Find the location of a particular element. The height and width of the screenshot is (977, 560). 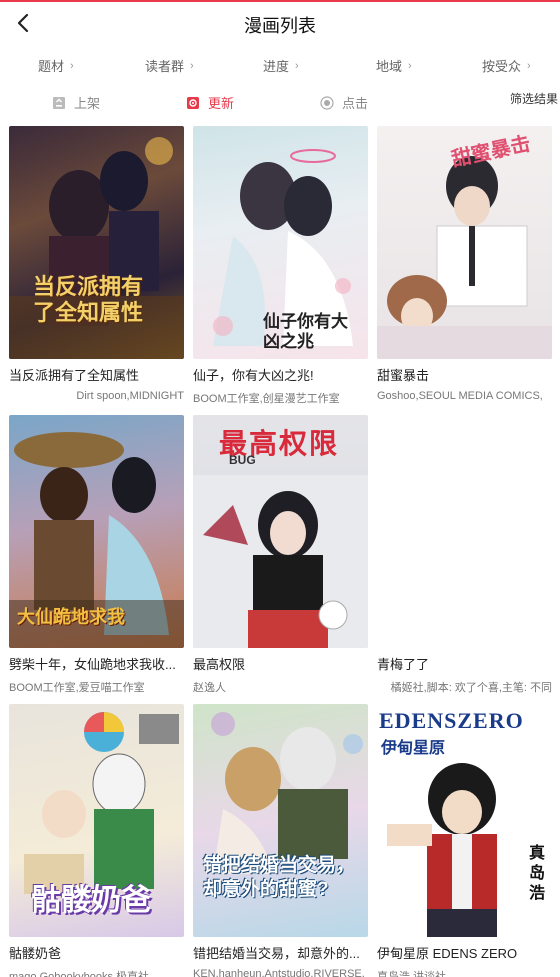

comic-name: 青梅了了 is located at coordinates (403, 664).